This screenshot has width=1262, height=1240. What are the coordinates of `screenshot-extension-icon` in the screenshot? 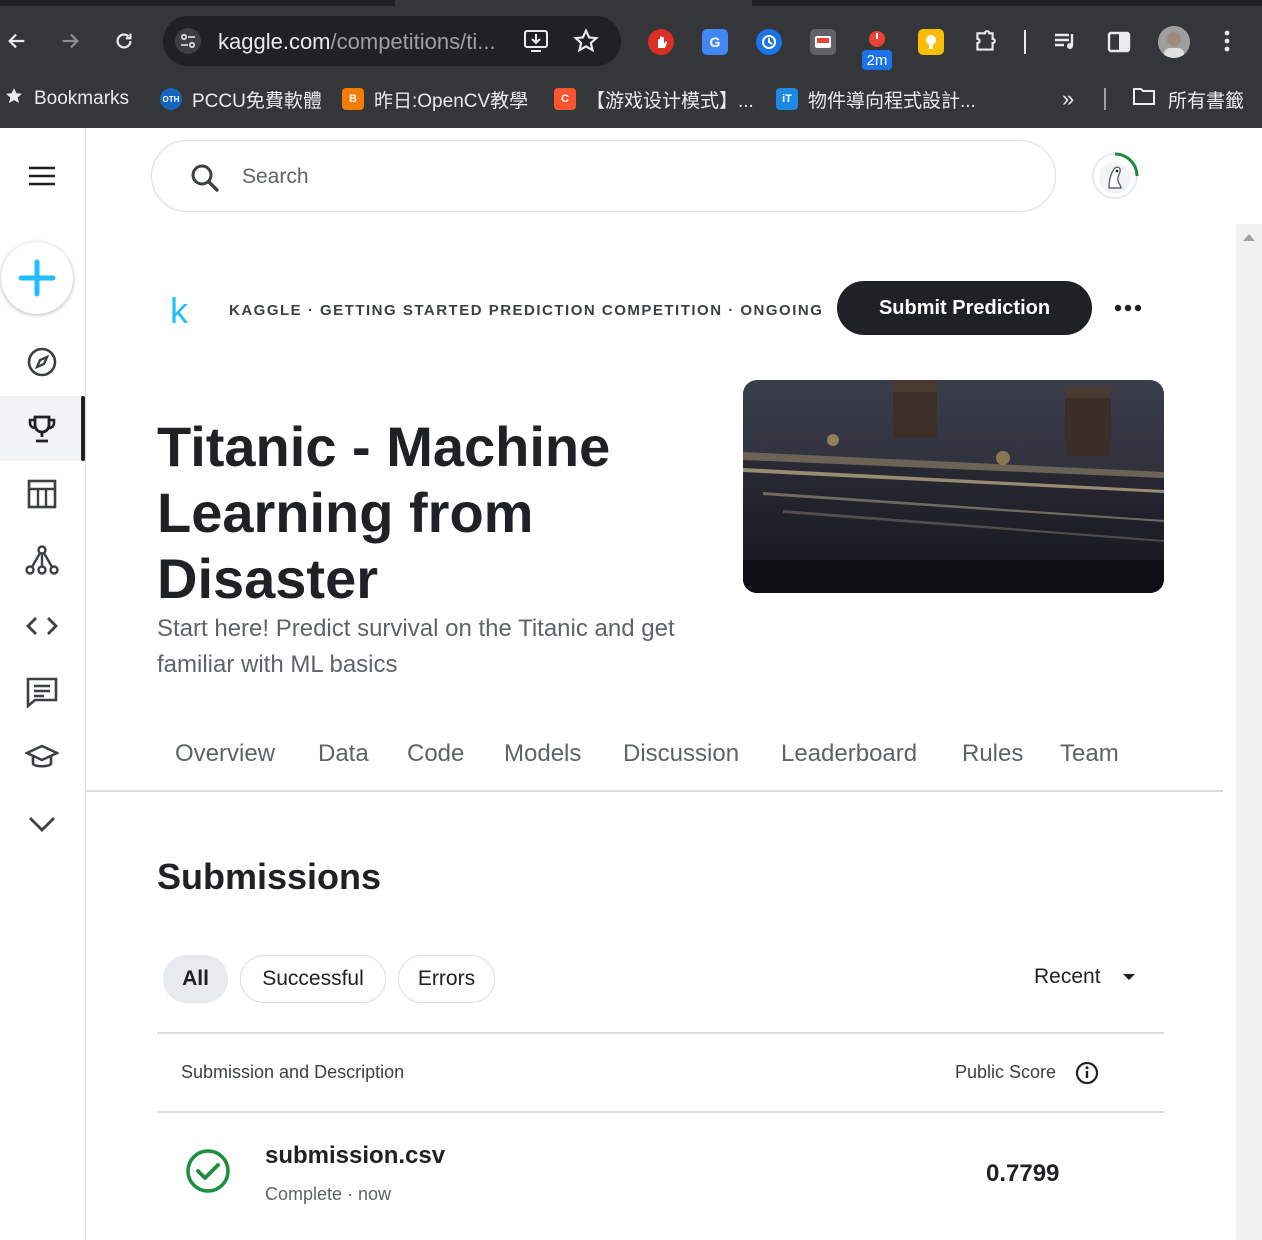 It's located at (823, 42).